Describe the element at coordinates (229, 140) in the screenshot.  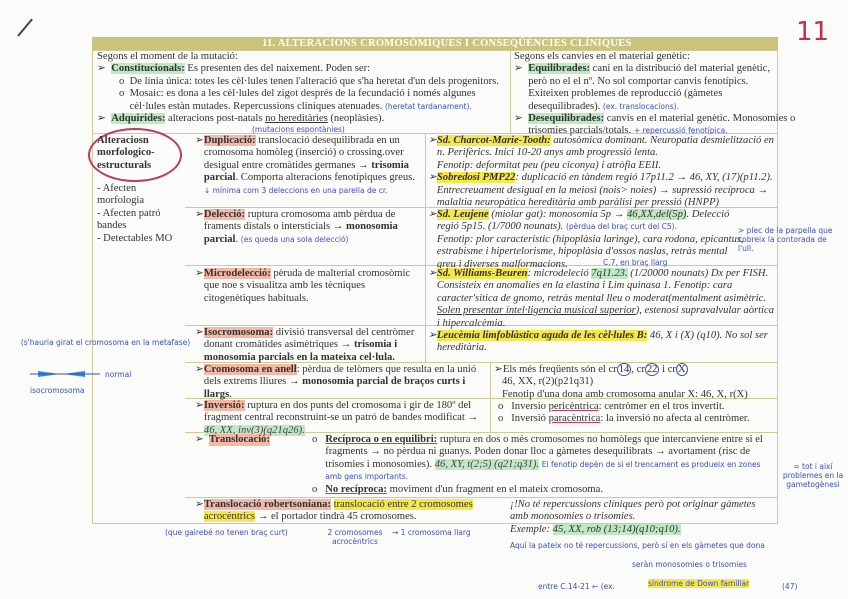
I see `duplicacio-label: Duplicació:` at that location.